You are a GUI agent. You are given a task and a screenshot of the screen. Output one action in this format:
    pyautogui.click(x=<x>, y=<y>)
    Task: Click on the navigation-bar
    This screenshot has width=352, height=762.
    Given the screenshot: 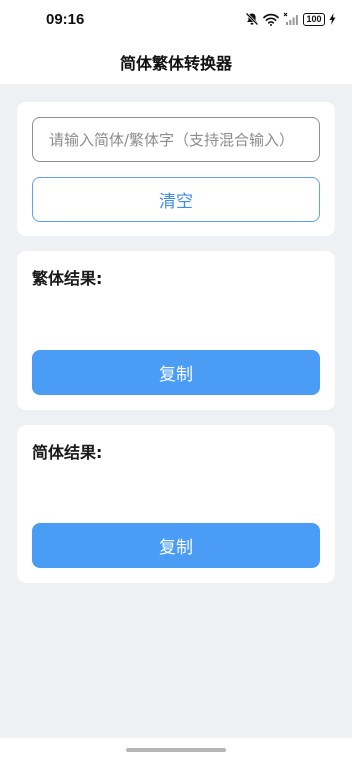 What is the action you would take?
    pyautogui.click(x=176, y=750)
    